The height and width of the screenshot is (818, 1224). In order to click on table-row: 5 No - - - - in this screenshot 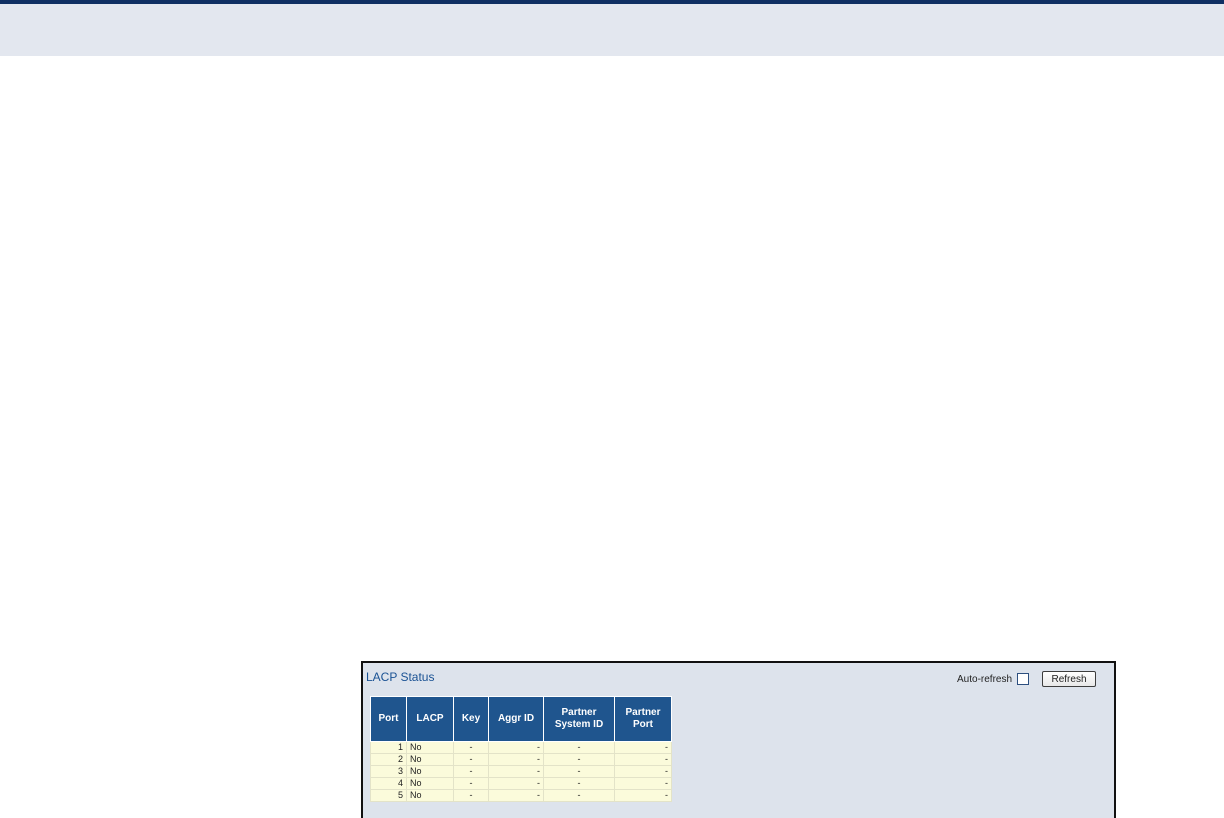, I will do `click(521, 795)`.